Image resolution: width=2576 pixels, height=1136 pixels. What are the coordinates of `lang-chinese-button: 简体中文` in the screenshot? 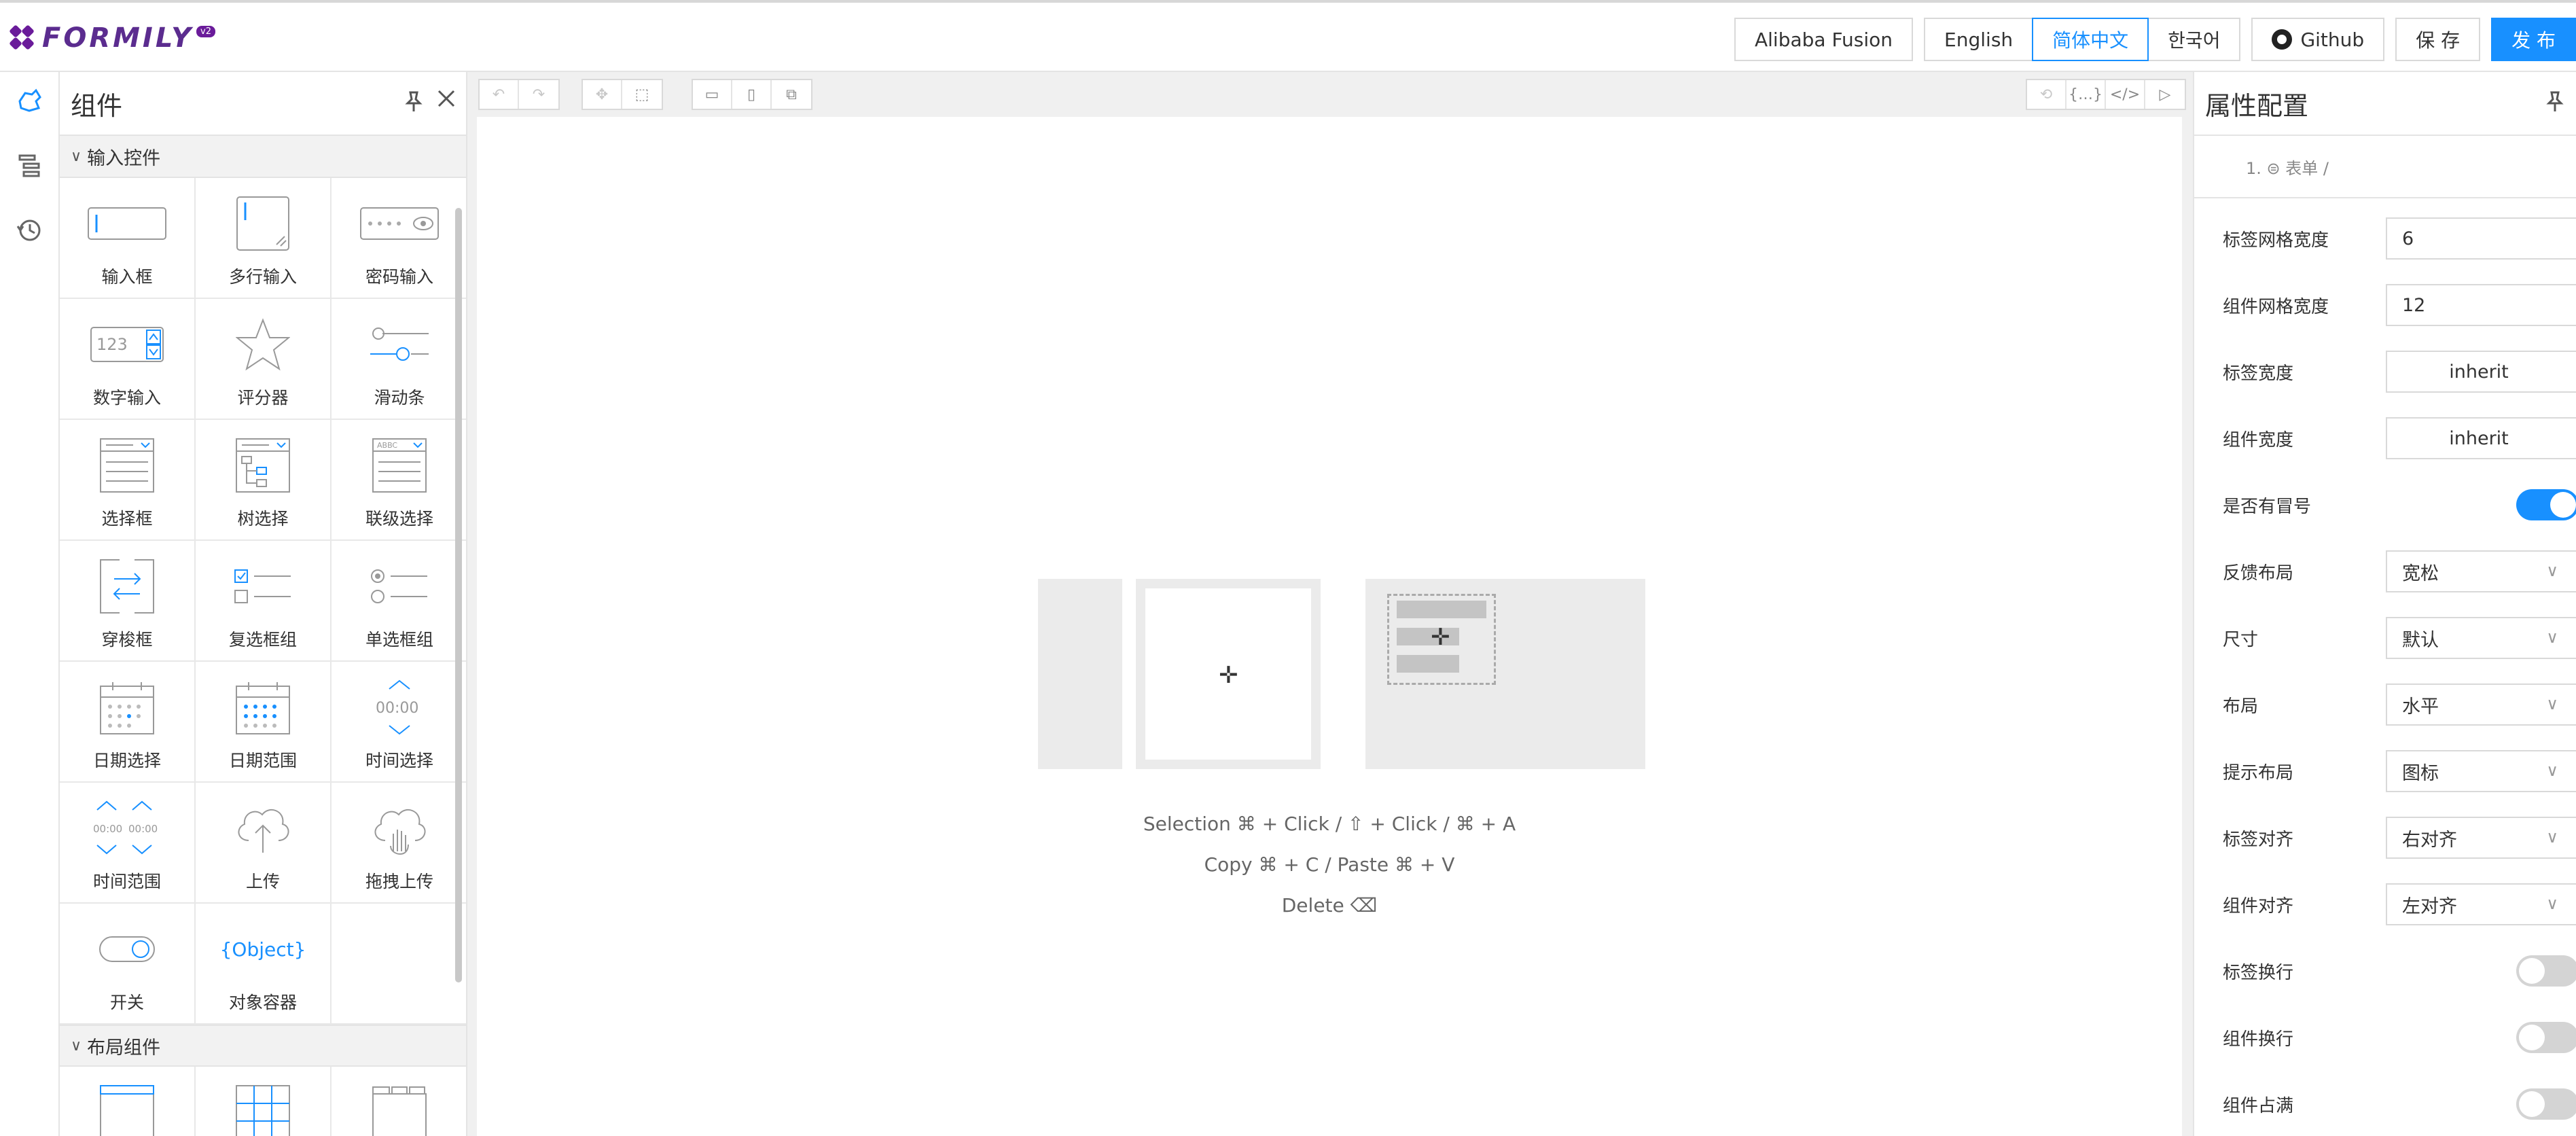 It's located at (2090, 39).